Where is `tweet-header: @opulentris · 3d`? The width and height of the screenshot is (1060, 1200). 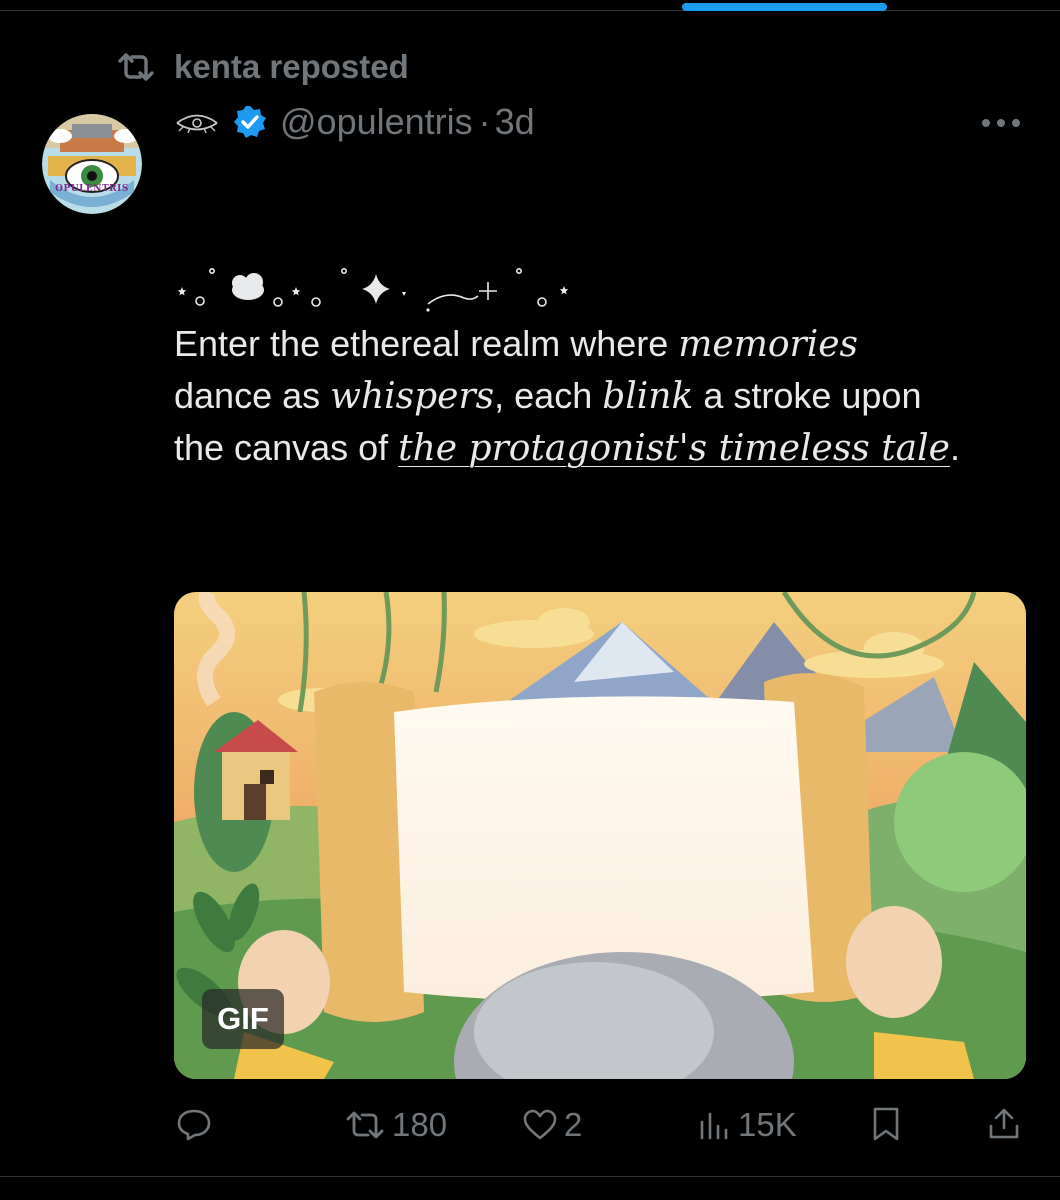 tweet-header: @opulentris · 3d is located at coordinates (354, 122).